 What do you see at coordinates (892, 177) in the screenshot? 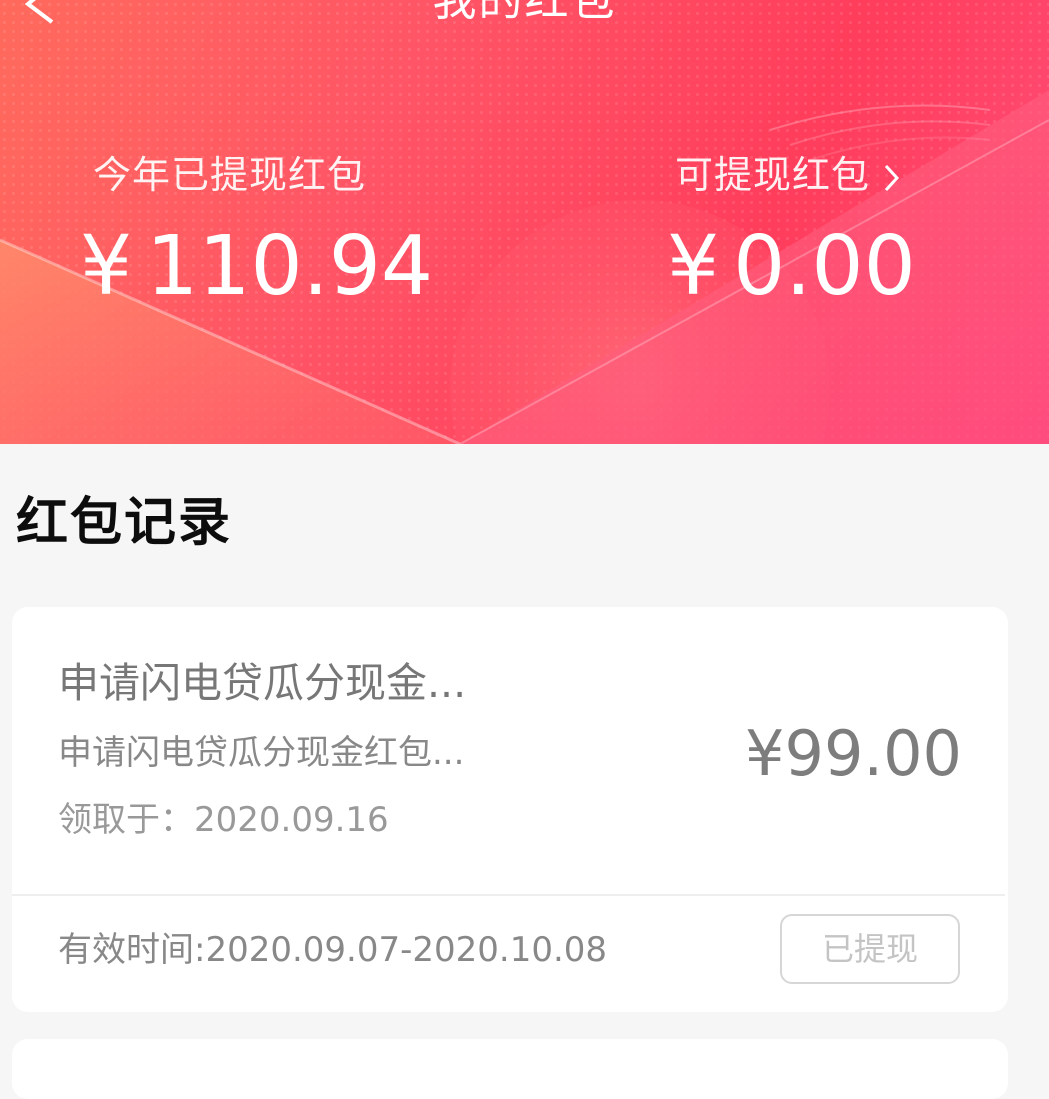
I see `chevron-right-icon` at bounding box center [892, 177].